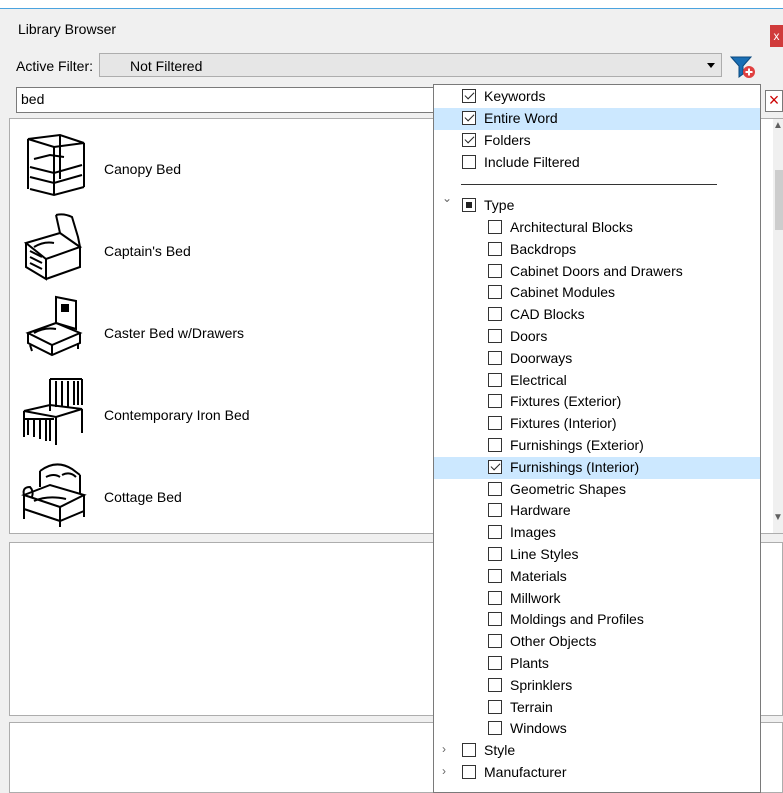 This screenshot has width=783, height=793. I want to click on result-item: Contemporary Iron Bed, so click(230, 414).